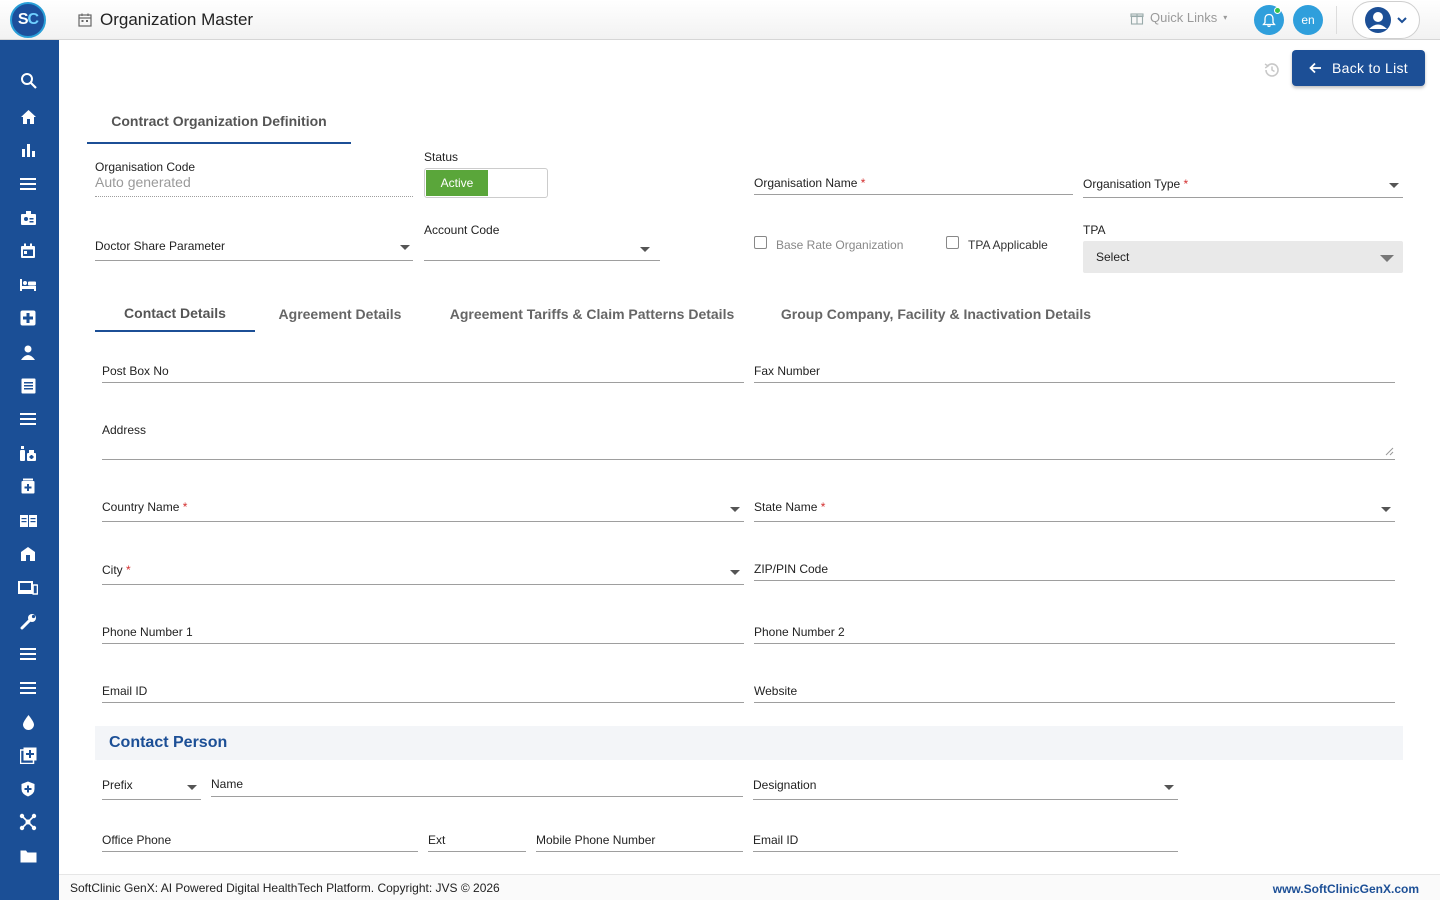 This screenshot has width=1440, height=900. Describe the element at coordinates (441, 157) in the screenshot. I see `status-label: Status` at that location.